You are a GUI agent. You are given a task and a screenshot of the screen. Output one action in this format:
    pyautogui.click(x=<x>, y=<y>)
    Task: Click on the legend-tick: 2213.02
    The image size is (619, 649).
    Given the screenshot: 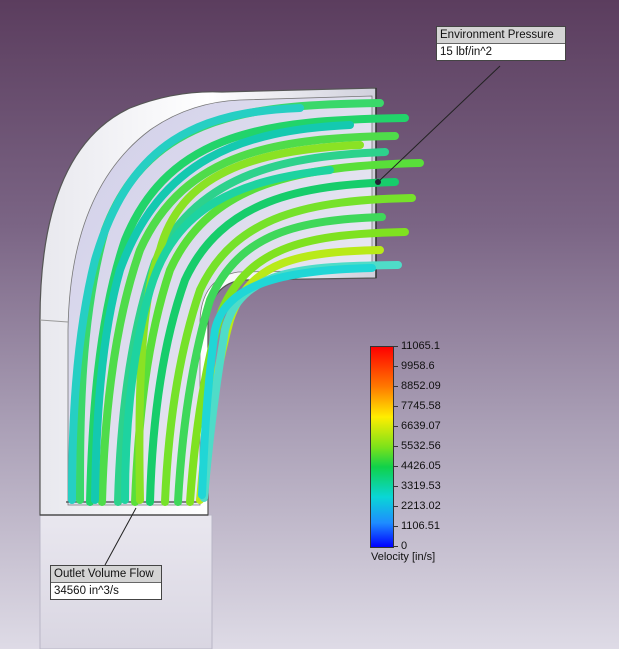 What is the action you would take?
    pyautogui.click(x=421, y=506)
    